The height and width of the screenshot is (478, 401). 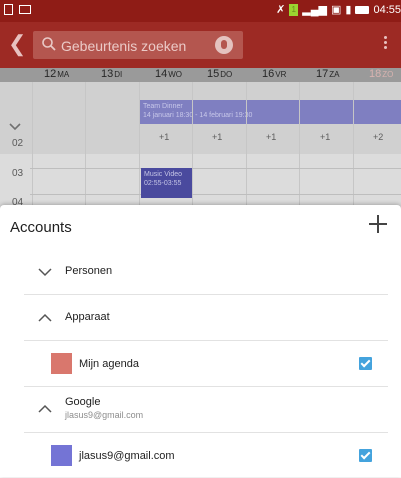 I want to click on image-icon, so click(x=8, y=9).